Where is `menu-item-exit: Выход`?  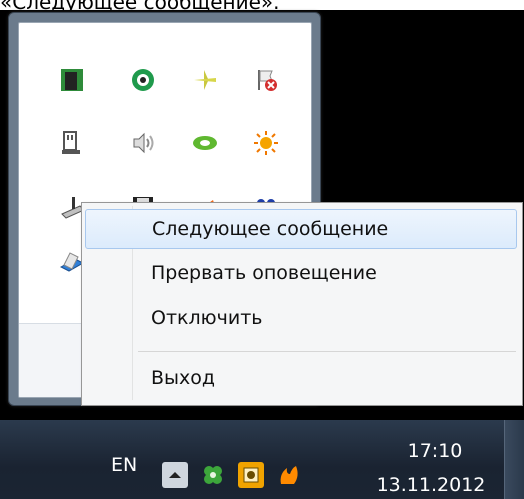
menu-item-exit: Выход is located at coordinates (301, 378).